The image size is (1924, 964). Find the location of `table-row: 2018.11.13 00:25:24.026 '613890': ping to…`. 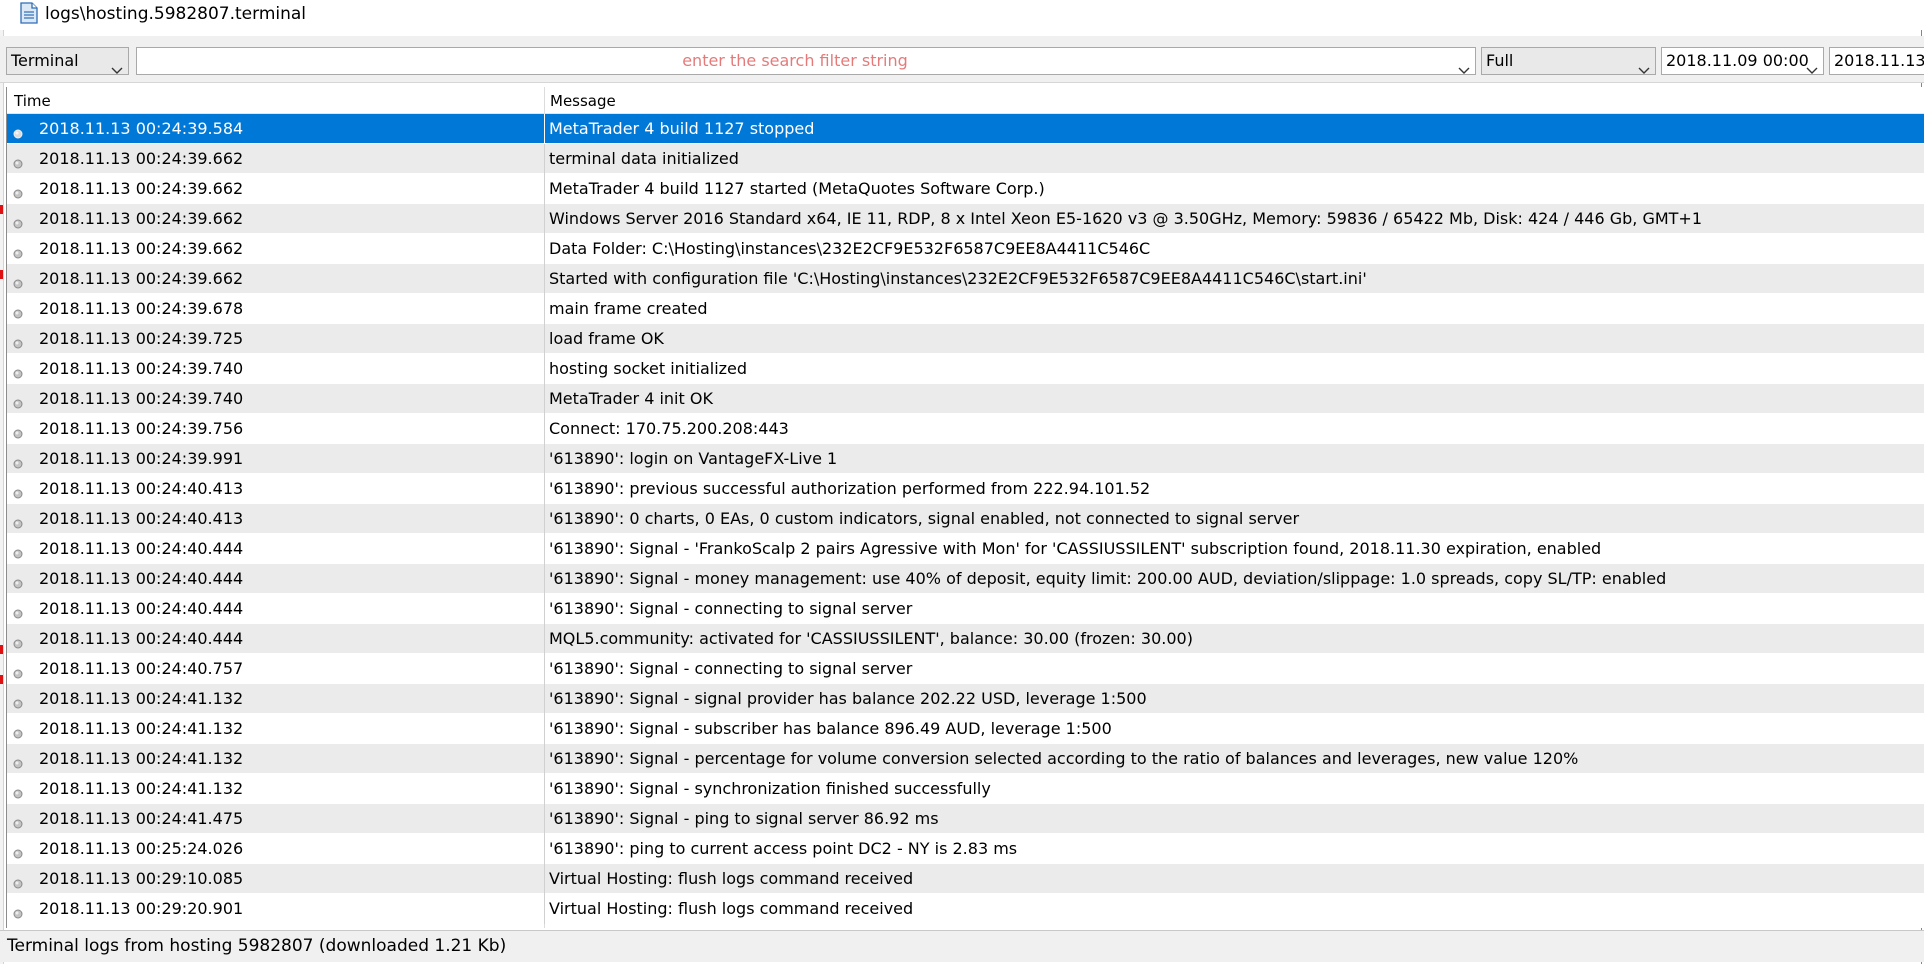

table-row: 2018.11.13 00:25:24.026 '613890': ping to… is located at coordinates (965, 849).